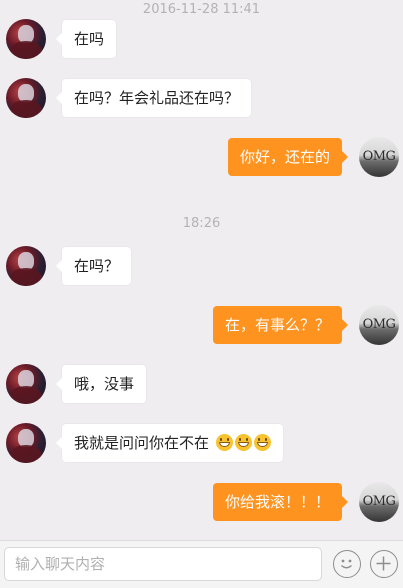 The image size is (403, 588). I want to click on timestamp: 2016-11-28 11:41, so click(201, 9).